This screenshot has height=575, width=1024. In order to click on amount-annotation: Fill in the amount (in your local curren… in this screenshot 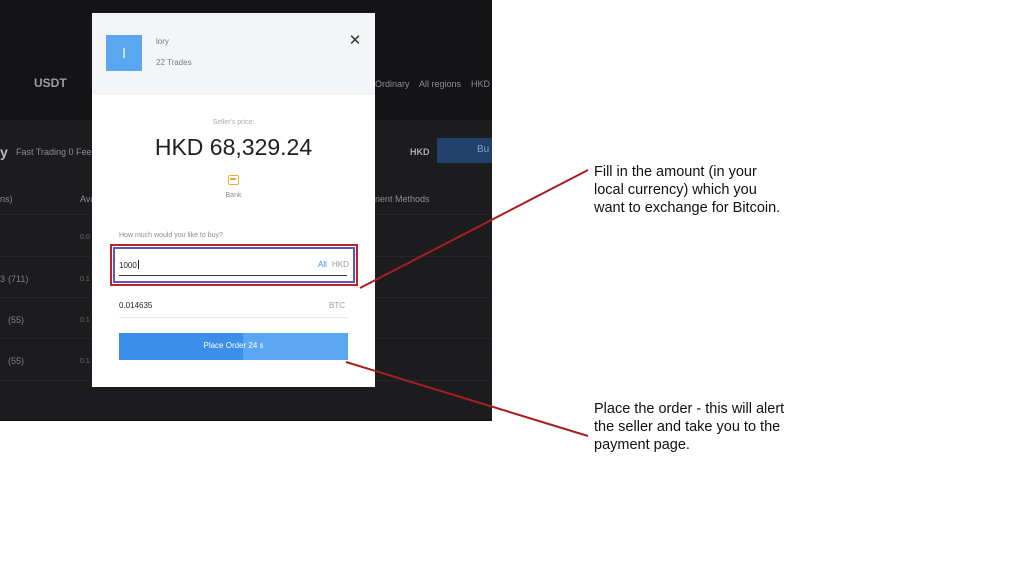, I will do `click(687, 190)`.